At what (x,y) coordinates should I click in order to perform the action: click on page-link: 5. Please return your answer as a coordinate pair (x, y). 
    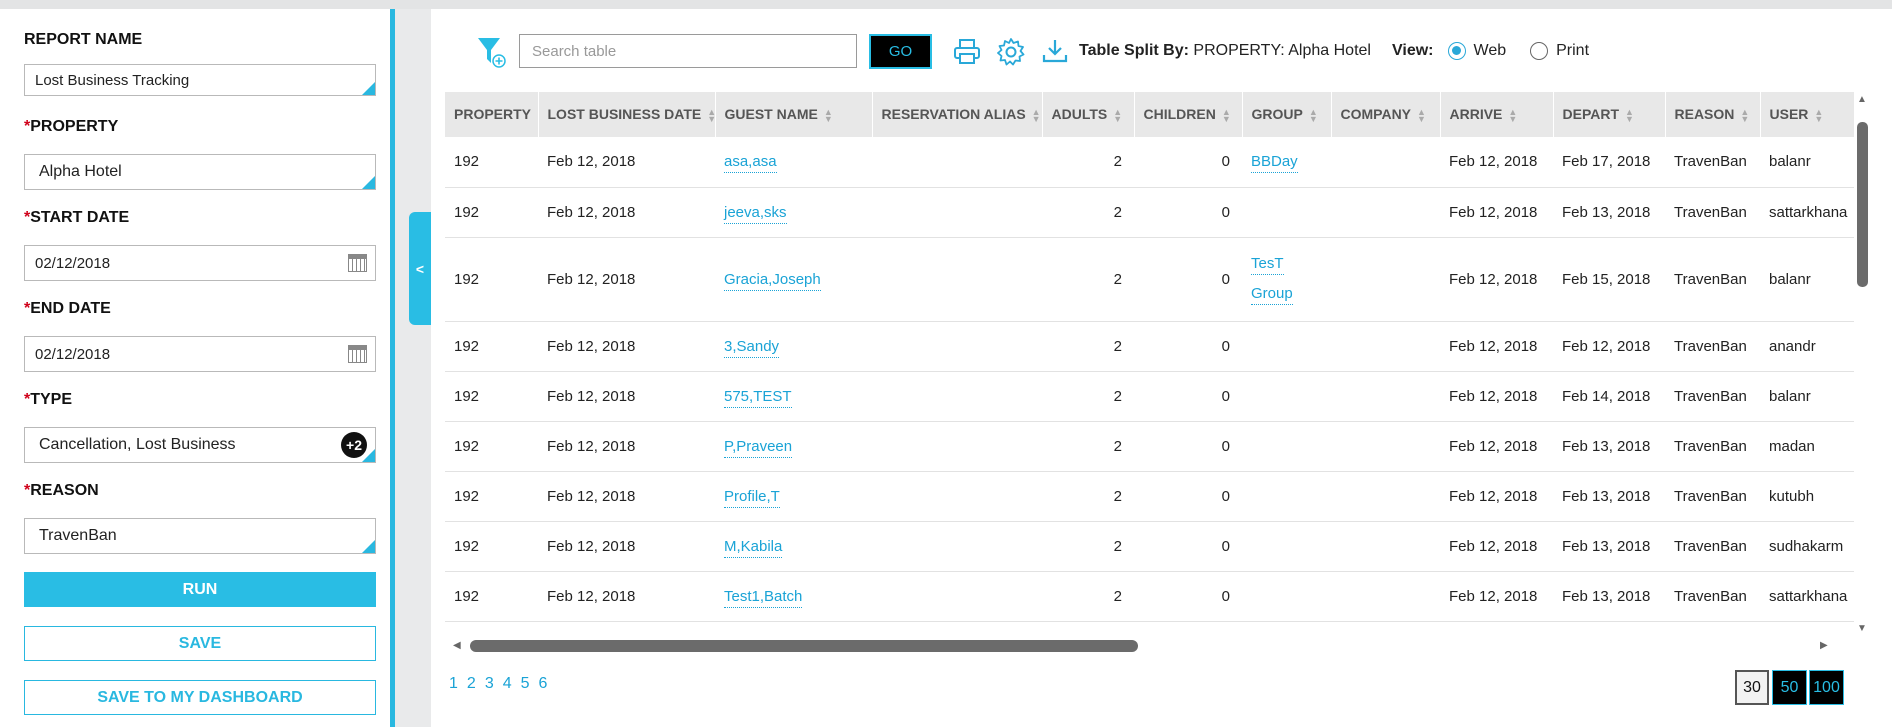
    Looking at the image, I should click on (525, 684).